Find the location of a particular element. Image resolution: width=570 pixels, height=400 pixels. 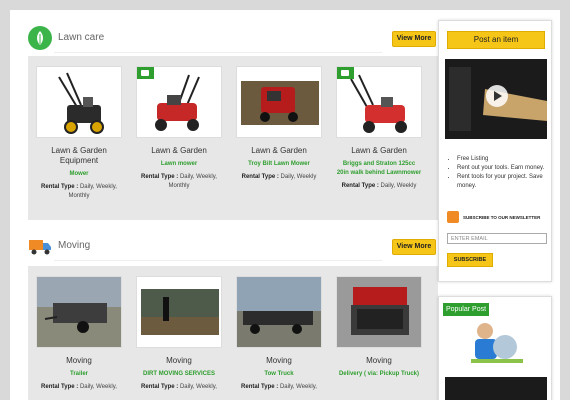

item-card: Moving Delivery ( via: Pickup Truck) is located at coordinates (379, 327).